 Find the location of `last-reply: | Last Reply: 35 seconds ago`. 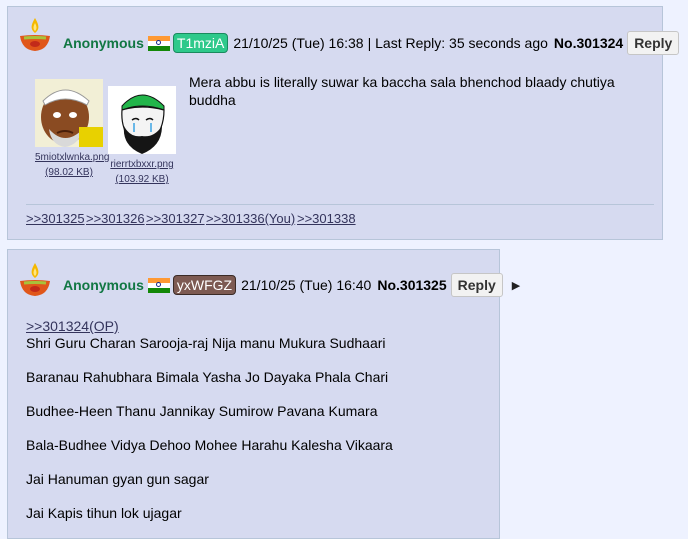

last-reply: | Last Reply: 35 seconds ago is located at coordinates (457, 43).